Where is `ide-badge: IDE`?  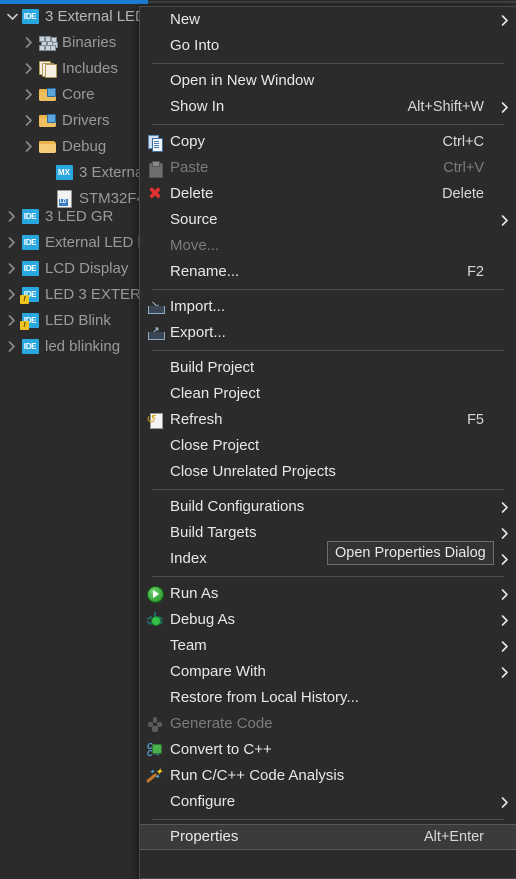
ide-badge: IDE is located at coordinates (30, 216).